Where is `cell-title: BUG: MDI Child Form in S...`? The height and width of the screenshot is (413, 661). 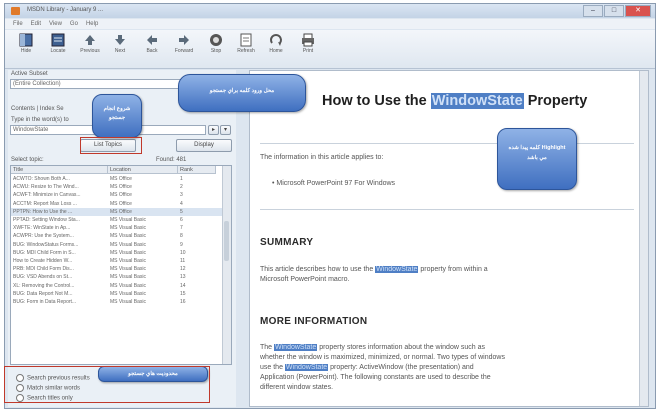
cell-title: BUG: MDI Child Form in S... is located at coordinates (44, 252).